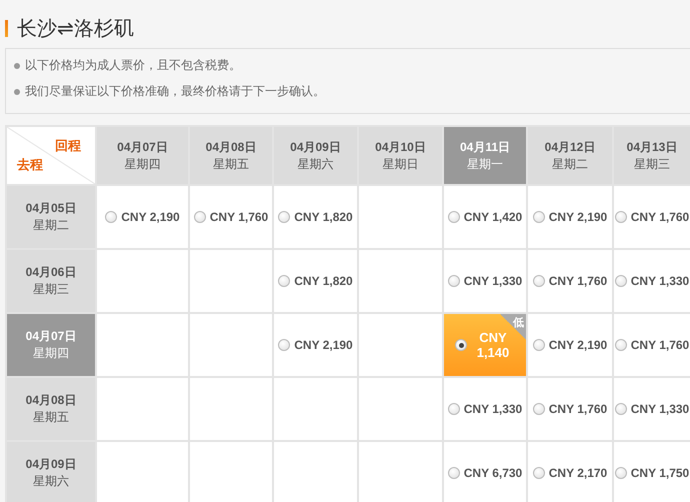 The height and width of the screenshot is (502, 690). I want to click on fare-cell: CNY 1,750, so click(652, 472).